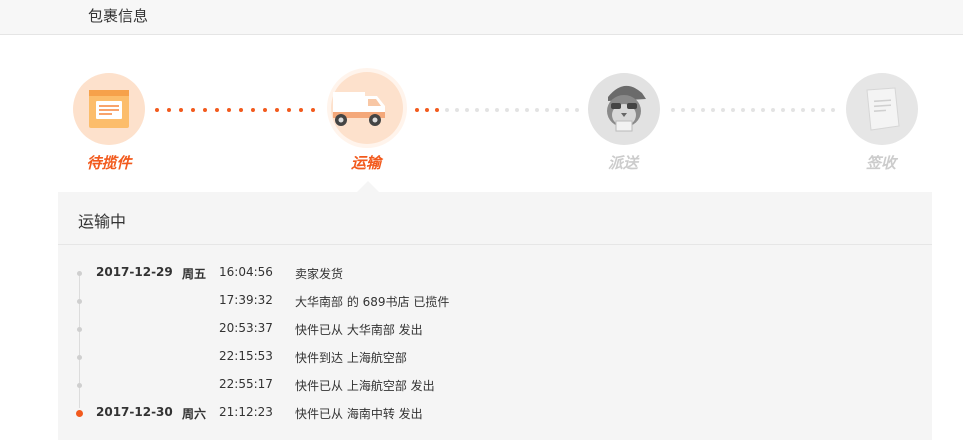 The height and width of the screenshot is (440, 963). What do you see at coordinates (194, 414) in the screenshot?
I see `timeline-weekday: 周六` at bounding box center [194, 414].